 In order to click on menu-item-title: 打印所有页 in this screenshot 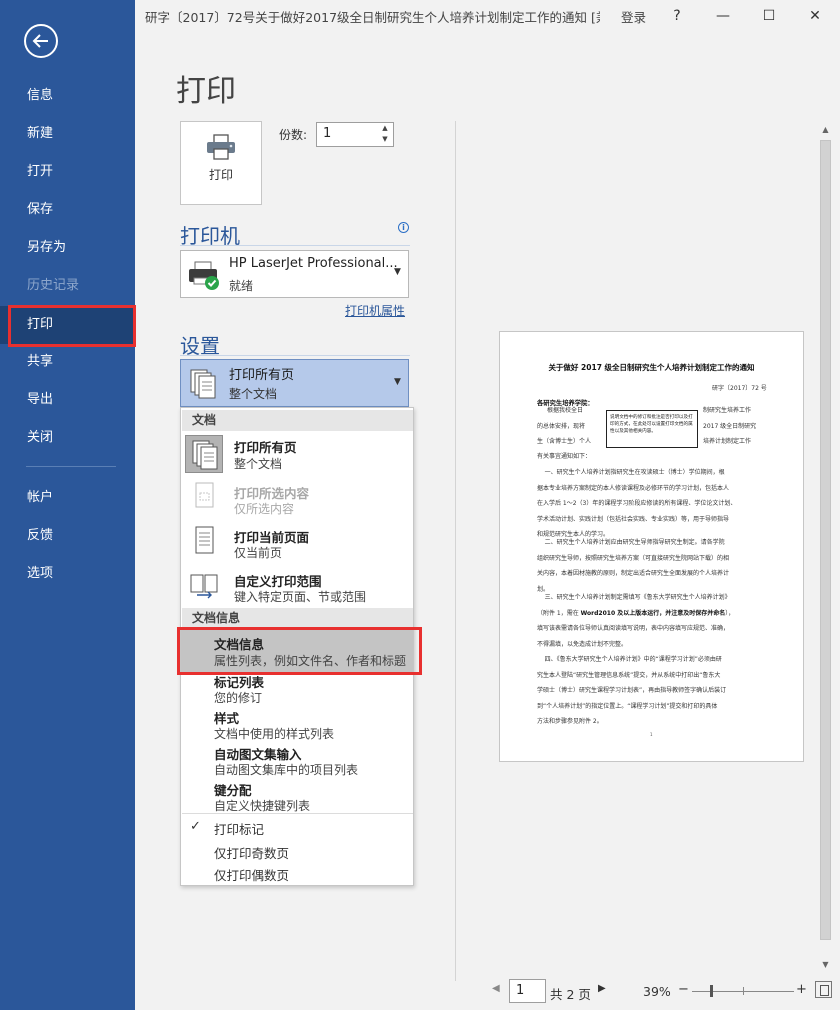, I will do `click(265, 447)`.